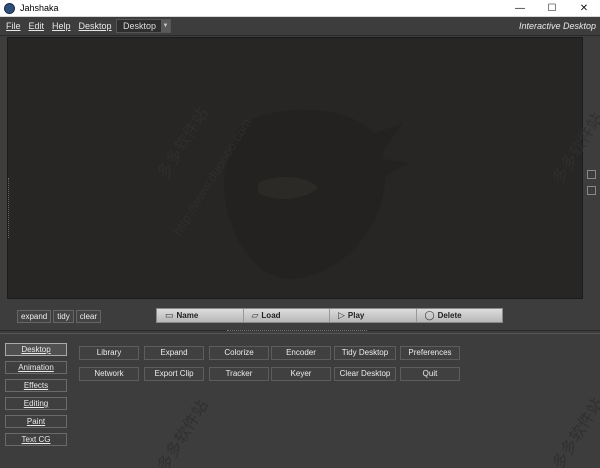  What do you see at coordinates (430, 374) in the screenshot?
I see `quit-button: Quit` at bounding box center [430, 374].